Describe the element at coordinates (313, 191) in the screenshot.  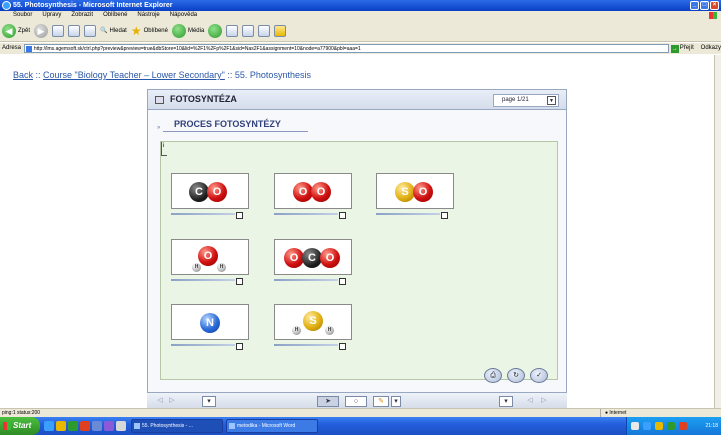
I see `molecule-tile-o2: O O` at that location.